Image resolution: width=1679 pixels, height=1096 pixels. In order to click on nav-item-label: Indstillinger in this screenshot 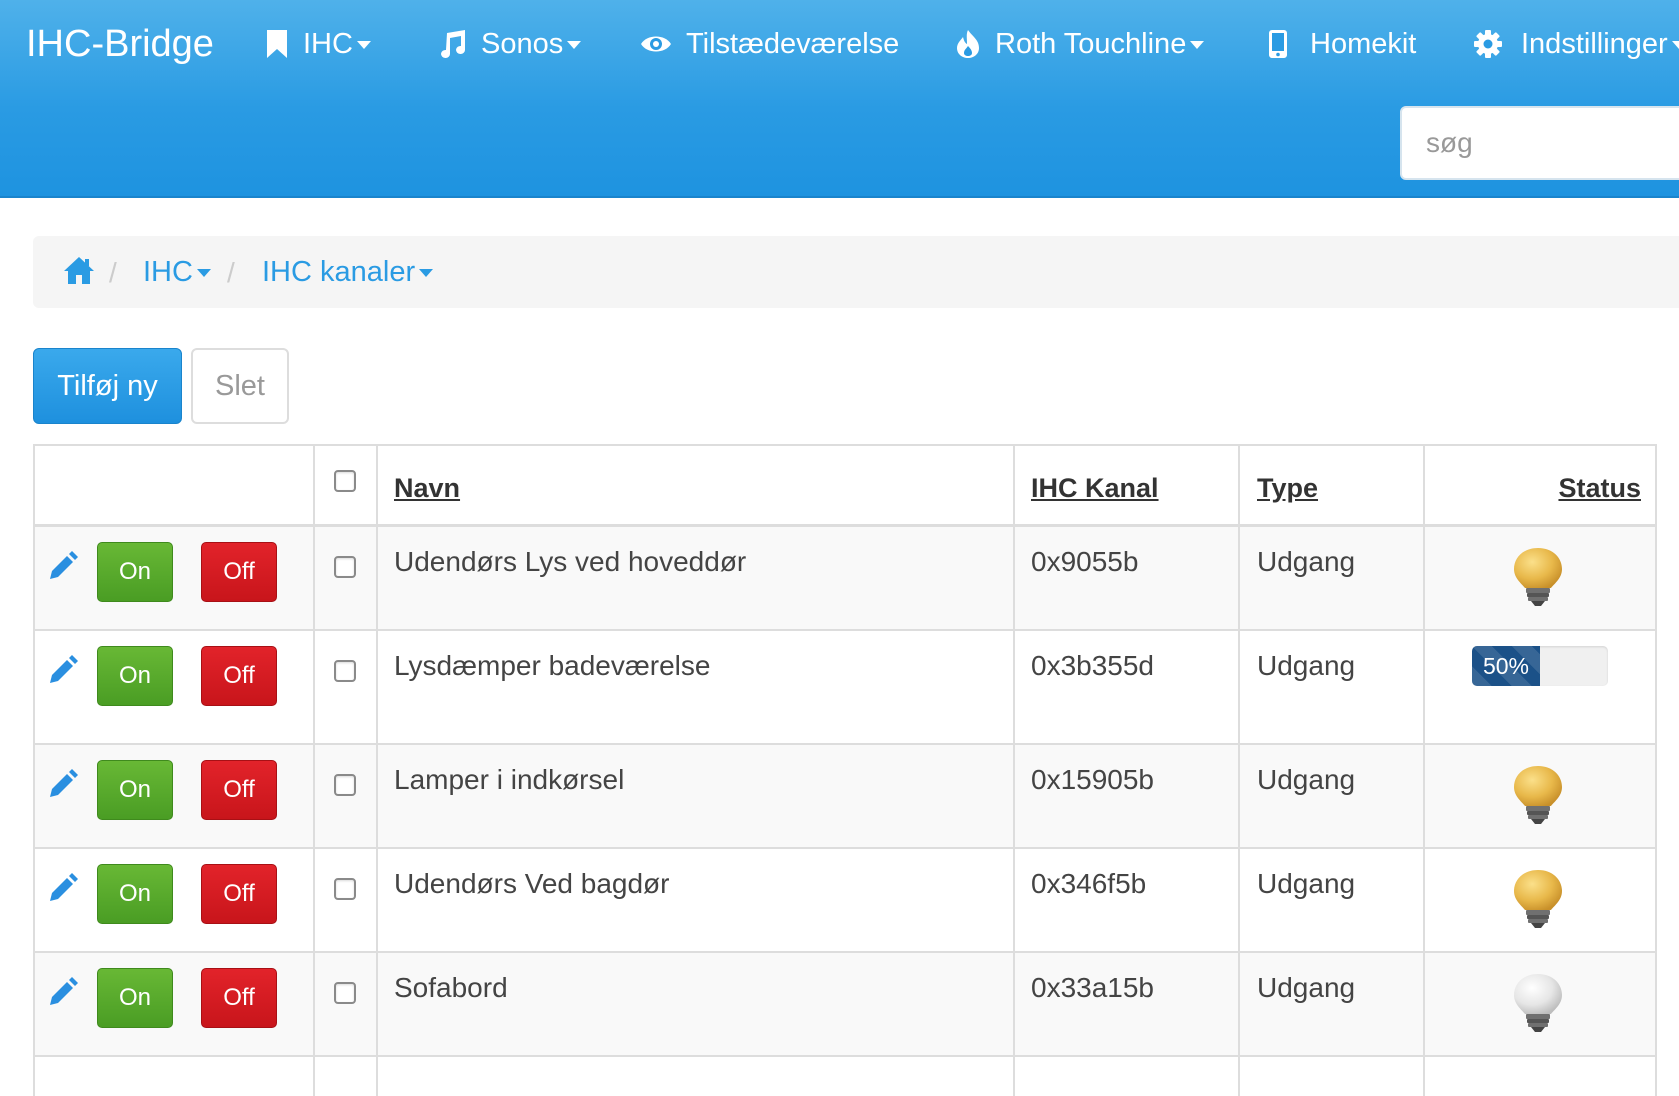, I will do `click(1594, 44)`.